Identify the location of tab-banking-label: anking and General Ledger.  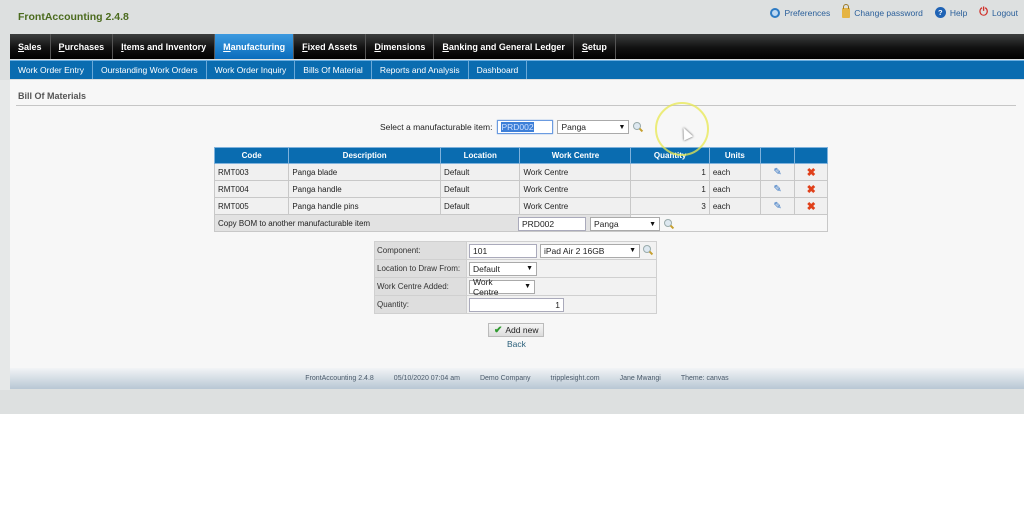
(506, 46).